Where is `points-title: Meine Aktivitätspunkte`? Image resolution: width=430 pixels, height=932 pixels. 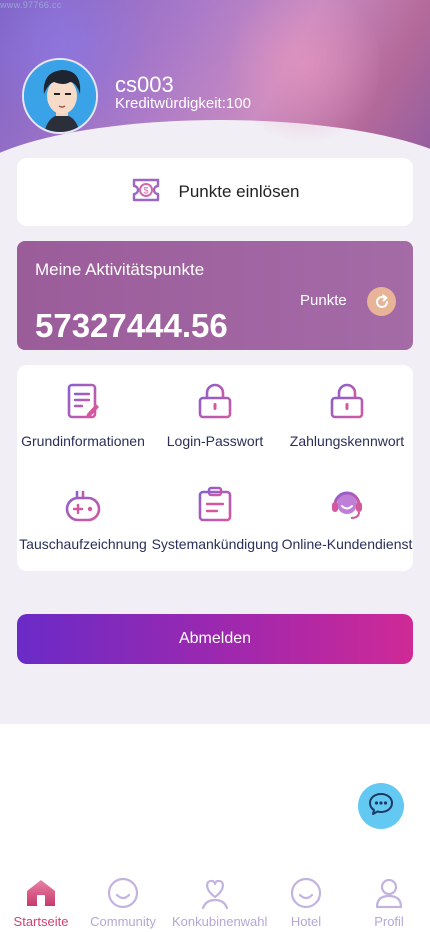 points-title: Meine Aktivitätspunkte is located at coordinates (120, 269).